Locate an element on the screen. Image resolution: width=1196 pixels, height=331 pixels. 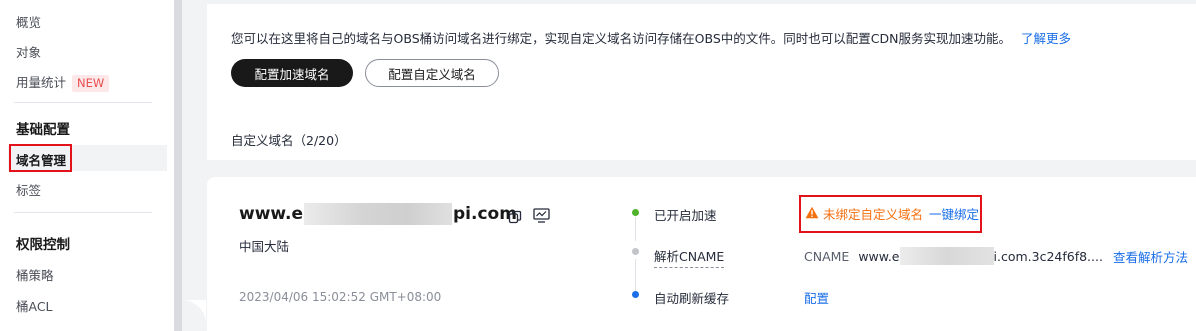
copy-icon is located at coordinates (515, 218).